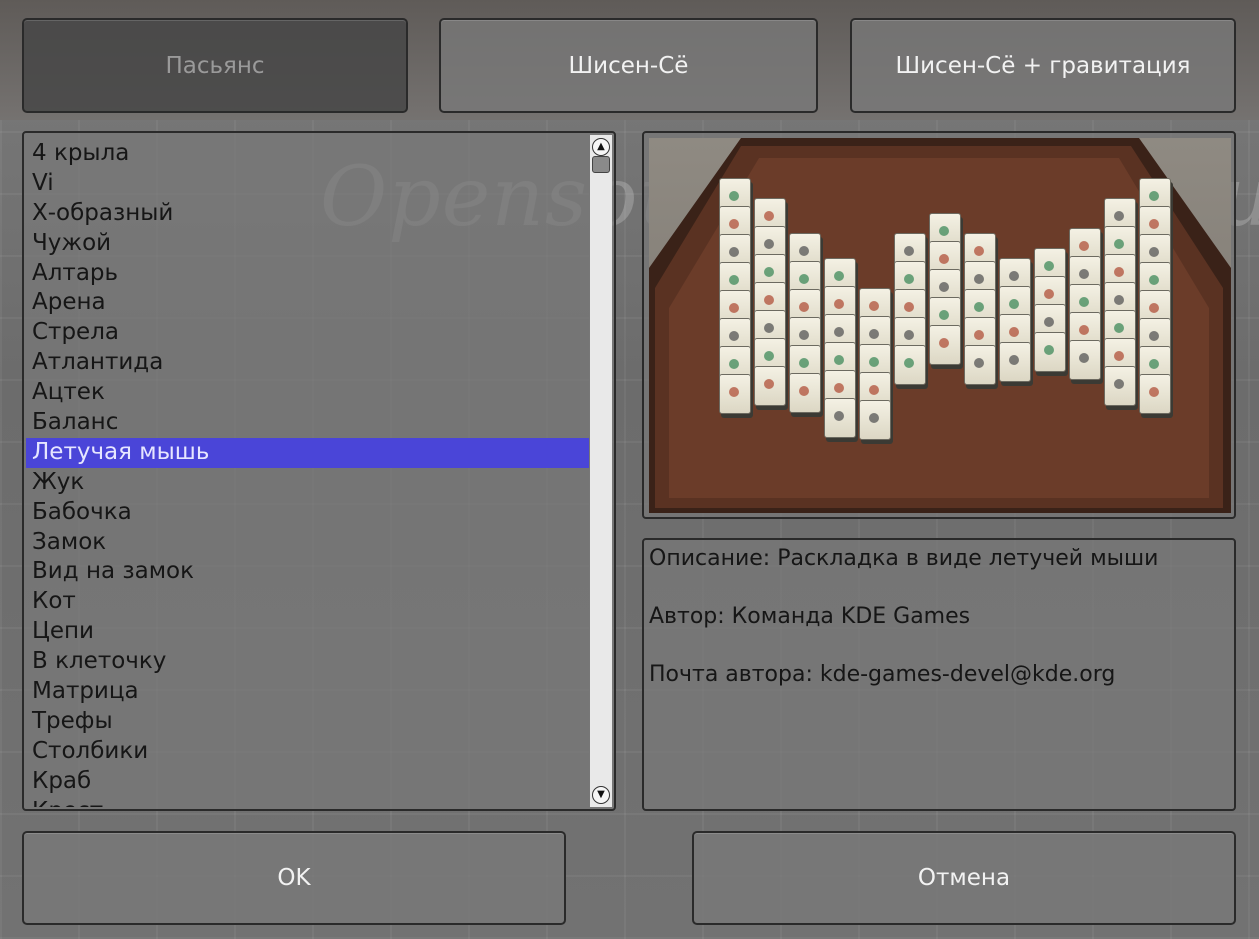 The width and height of the screenshot is (1259, 939). I want to click on list-item: Бабочка, so click(318, 513).